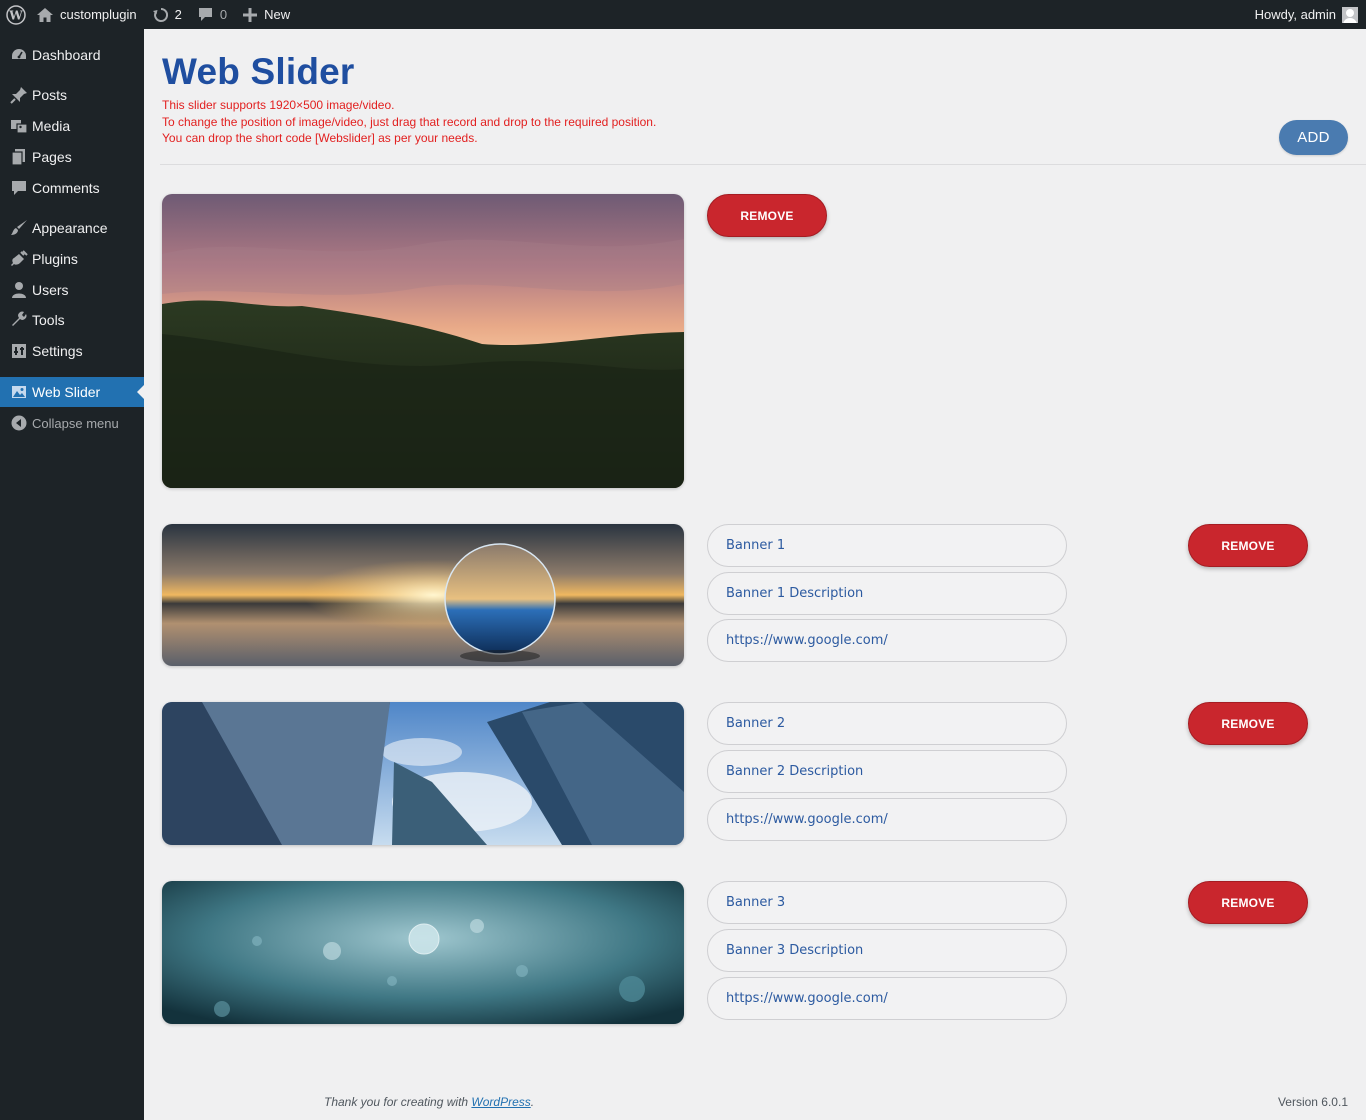  Describe the element at coordinates (258, 71) in the screenshot. I see `page-title: Web Slider` at that location.